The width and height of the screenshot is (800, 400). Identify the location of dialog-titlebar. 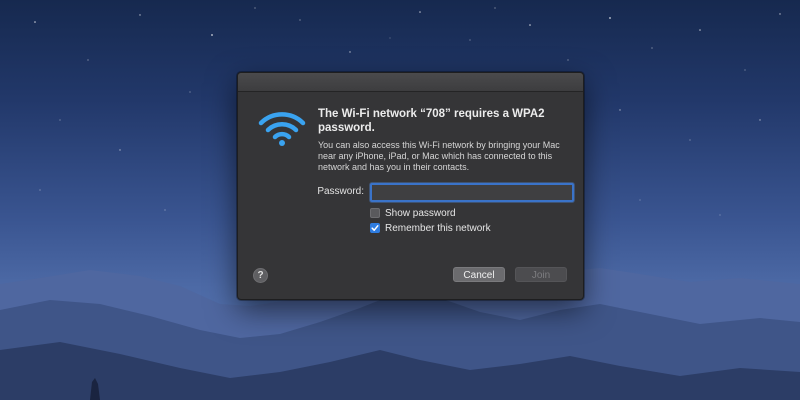
(410, 82).